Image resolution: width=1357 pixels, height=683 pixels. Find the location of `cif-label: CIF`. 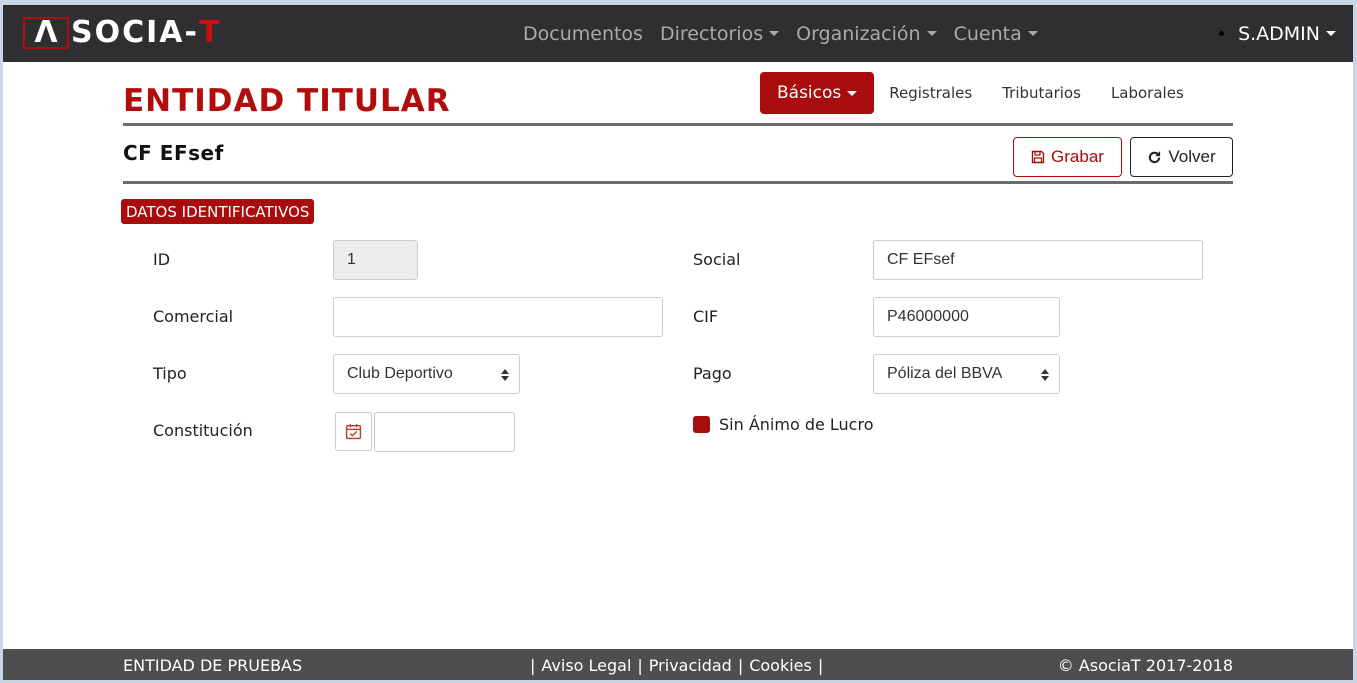

cif-label: CIF is located at coordinates (706, 316).